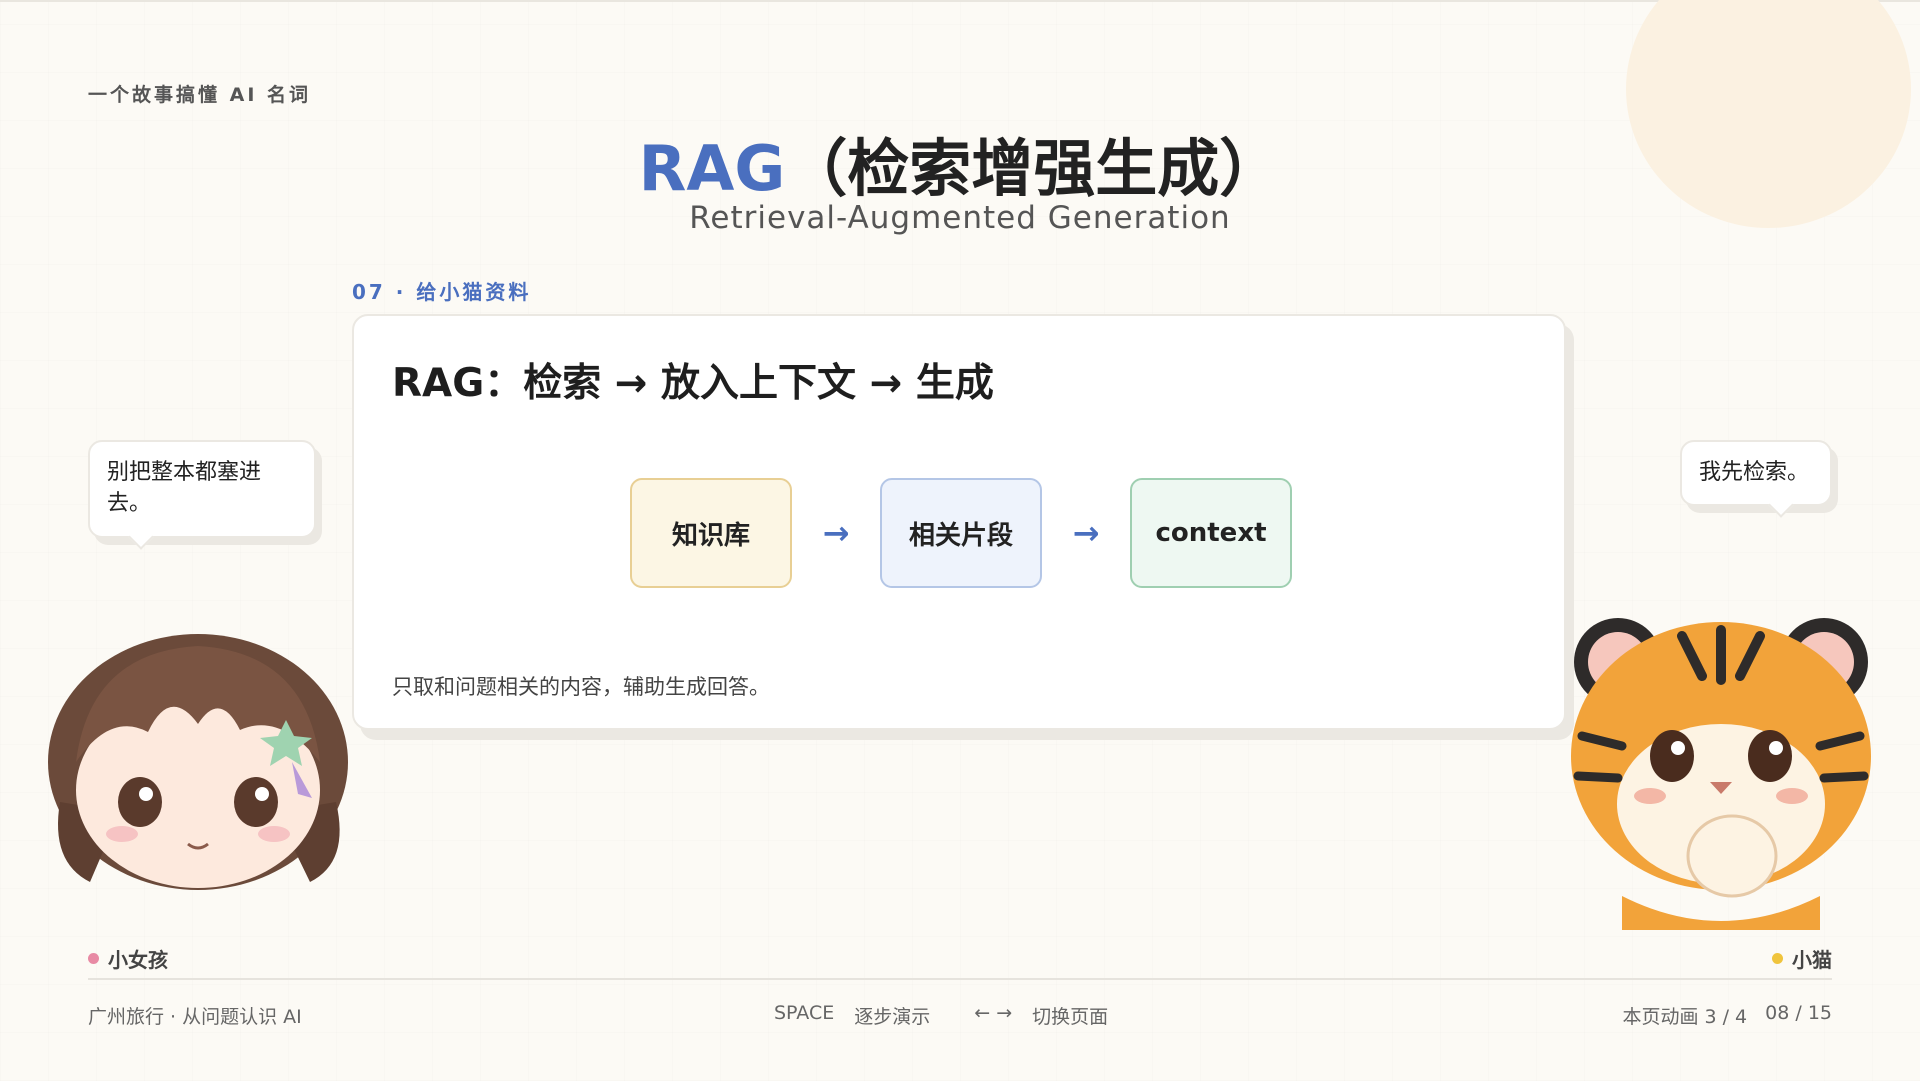 The image size is (1920, 1081). I want to click on footer-progress: 本页动画 3 / 4 08 / 15, so click(1718, 1015).